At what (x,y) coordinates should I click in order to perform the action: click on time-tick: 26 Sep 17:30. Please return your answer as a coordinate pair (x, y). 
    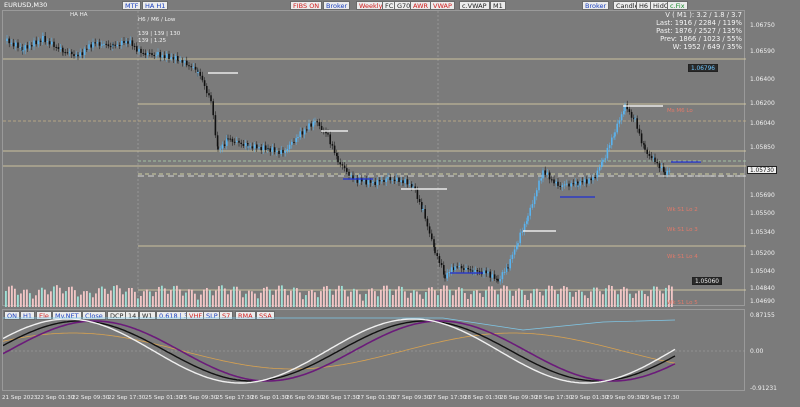
    Looking at the image, I should click on (341, 398).